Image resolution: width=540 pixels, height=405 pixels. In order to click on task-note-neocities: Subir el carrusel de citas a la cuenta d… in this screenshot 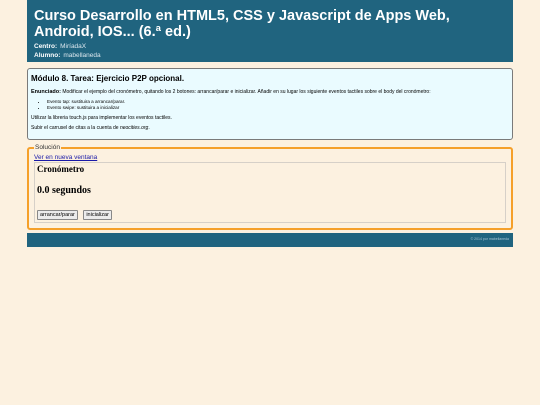, I will do `click(270, 128)`.